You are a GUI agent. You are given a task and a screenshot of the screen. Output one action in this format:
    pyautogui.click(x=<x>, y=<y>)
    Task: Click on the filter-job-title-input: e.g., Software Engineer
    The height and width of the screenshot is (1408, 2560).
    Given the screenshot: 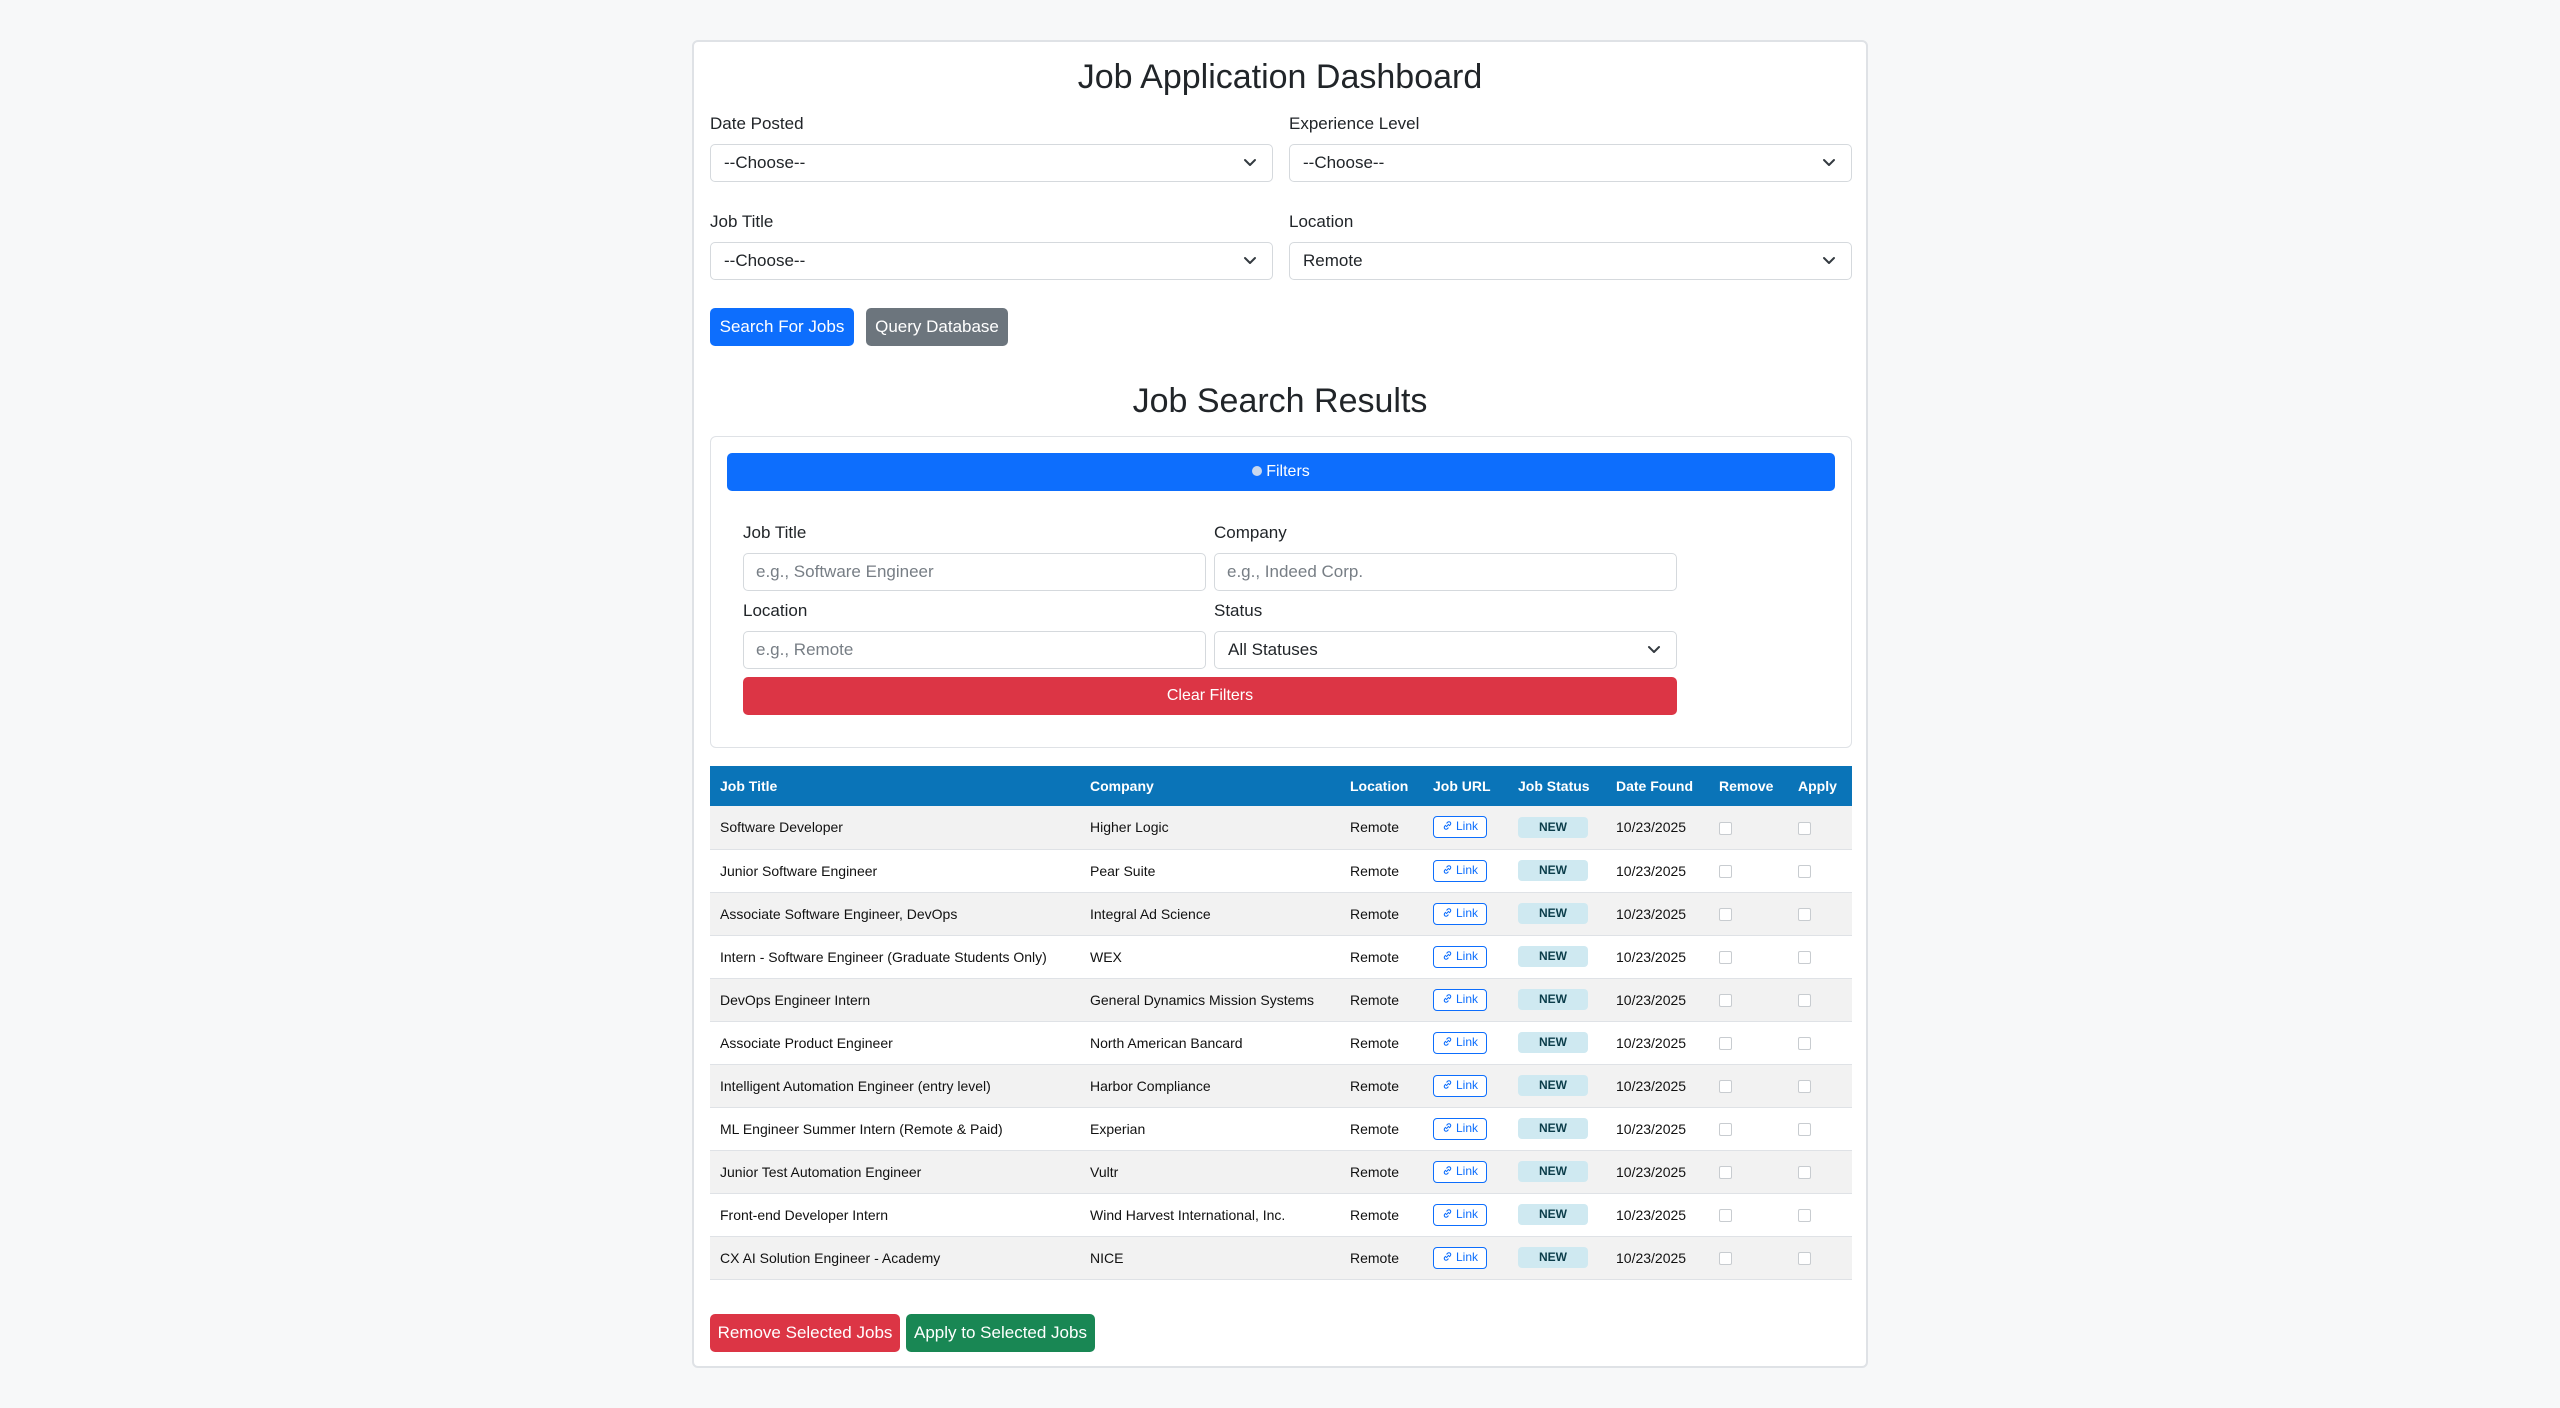 What is the action you would take?
    pyautogui.click(x=974, y=572)
    